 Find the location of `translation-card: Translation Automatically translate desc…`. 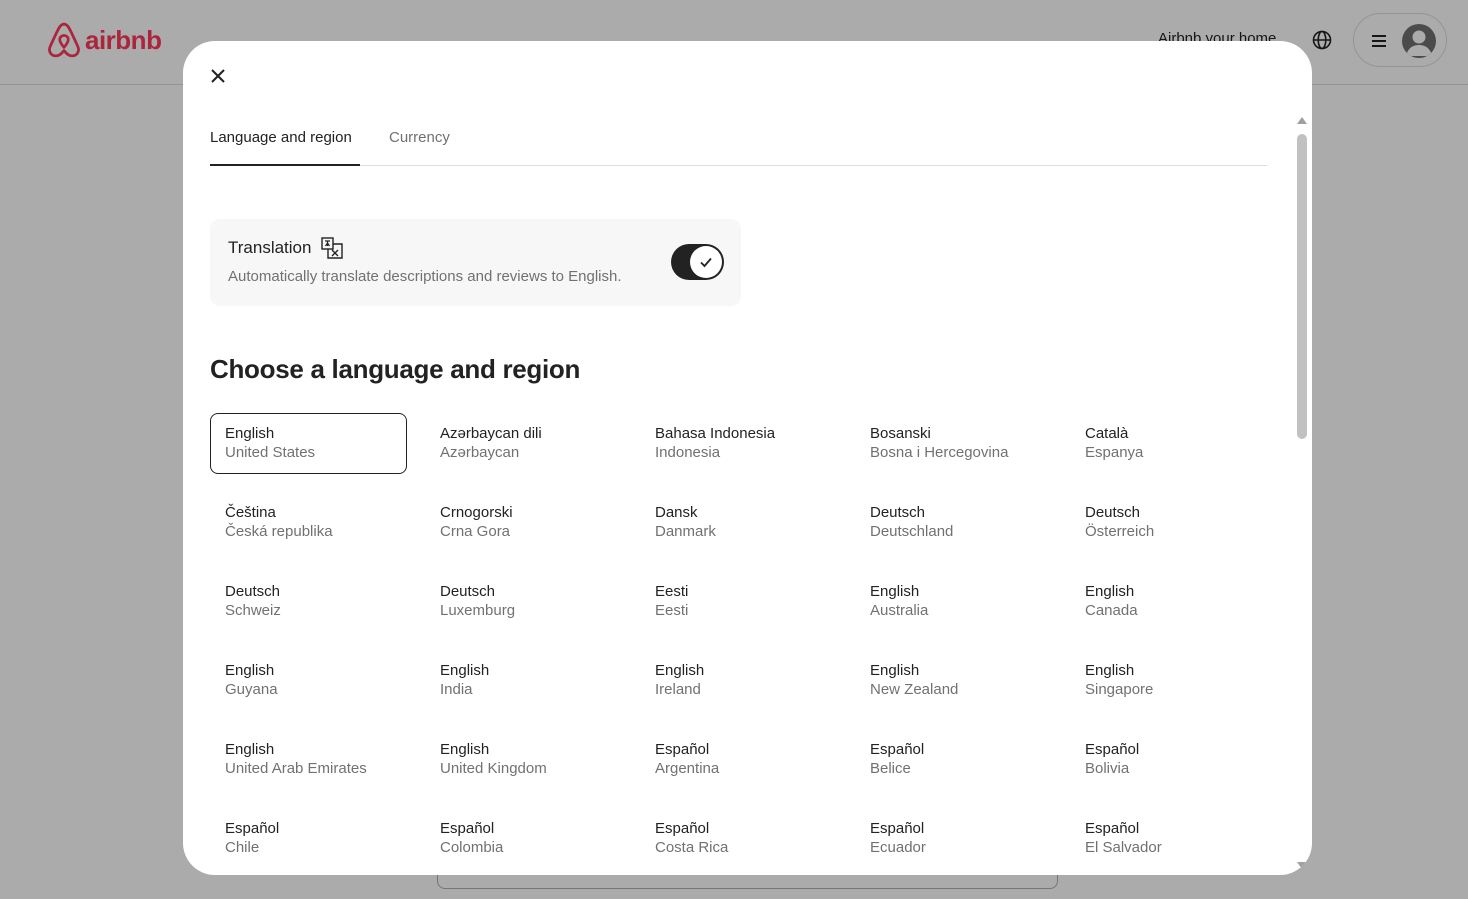

translation-card: Translation Automatically translate desc… is located at coordinates (475, 262).